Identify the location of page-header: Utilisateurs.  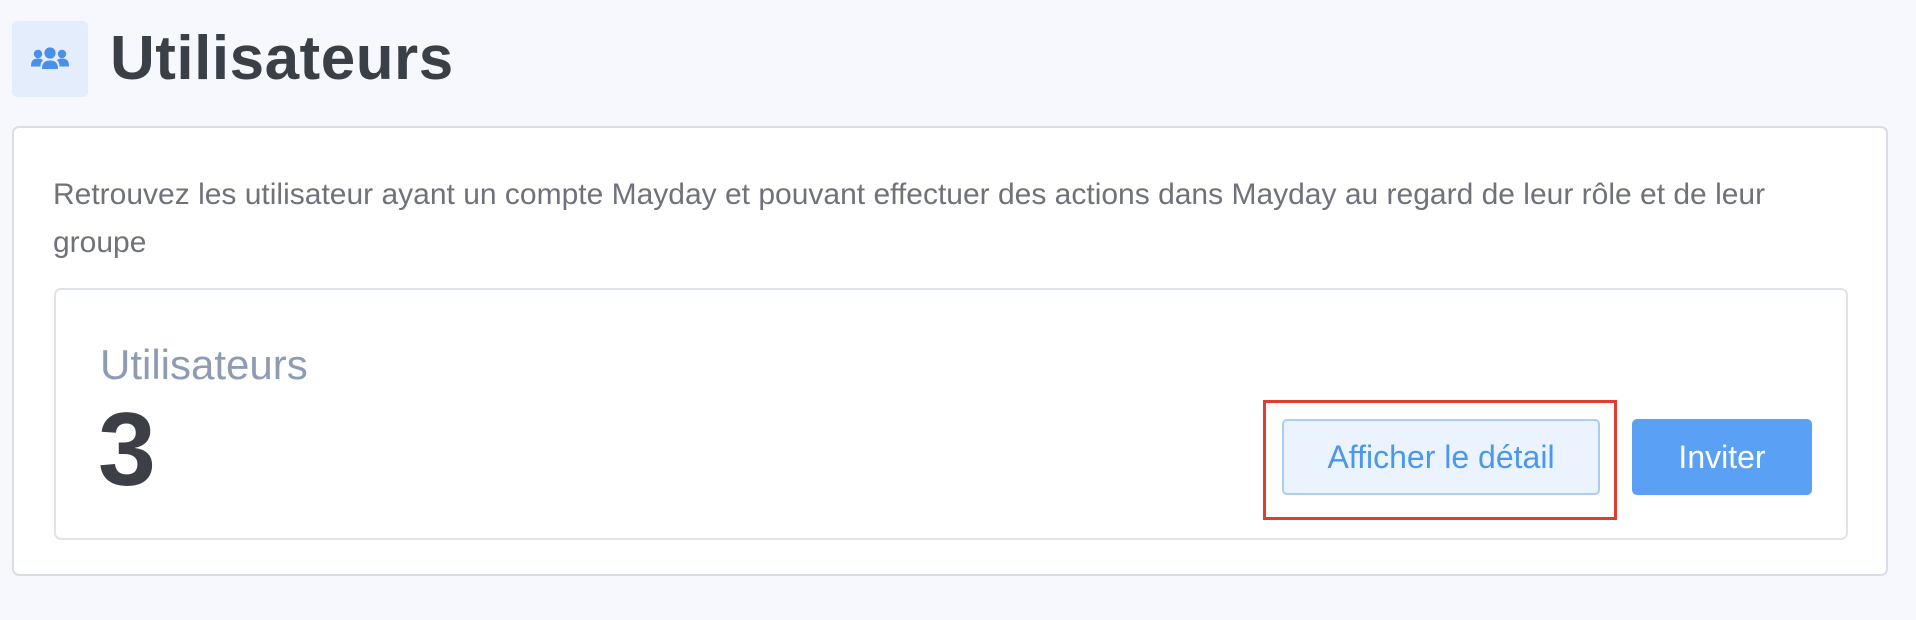
(233, 59).